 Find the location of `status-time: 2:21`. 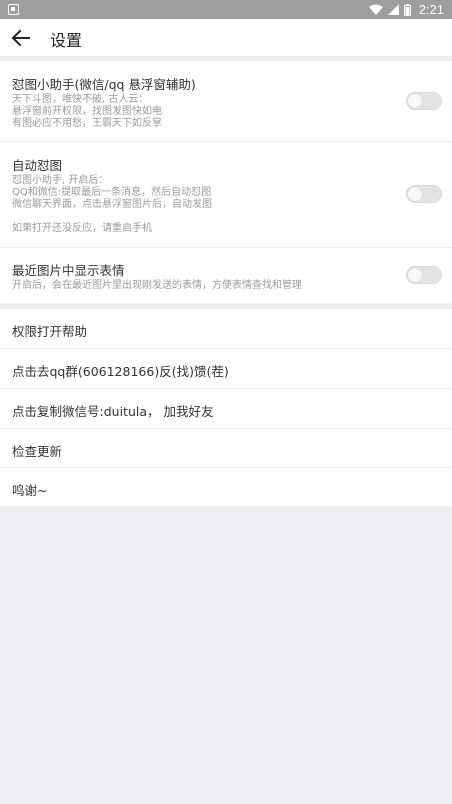

status-time: 2:21 is located at coordinates (431, 9).